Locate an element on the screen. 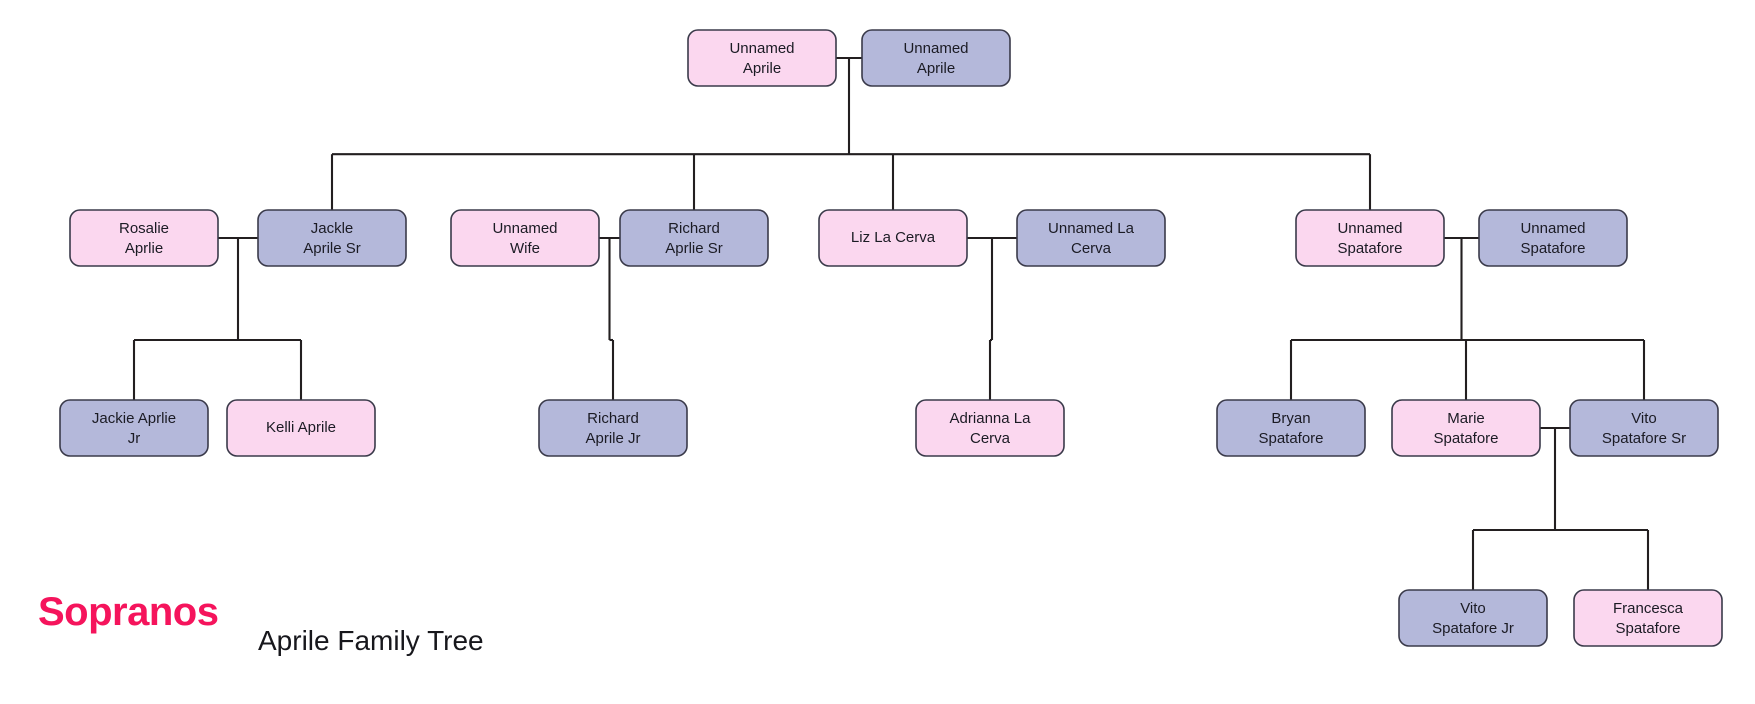  person-node: Jackle Aprile Sr is located at coordinates (332, 238).